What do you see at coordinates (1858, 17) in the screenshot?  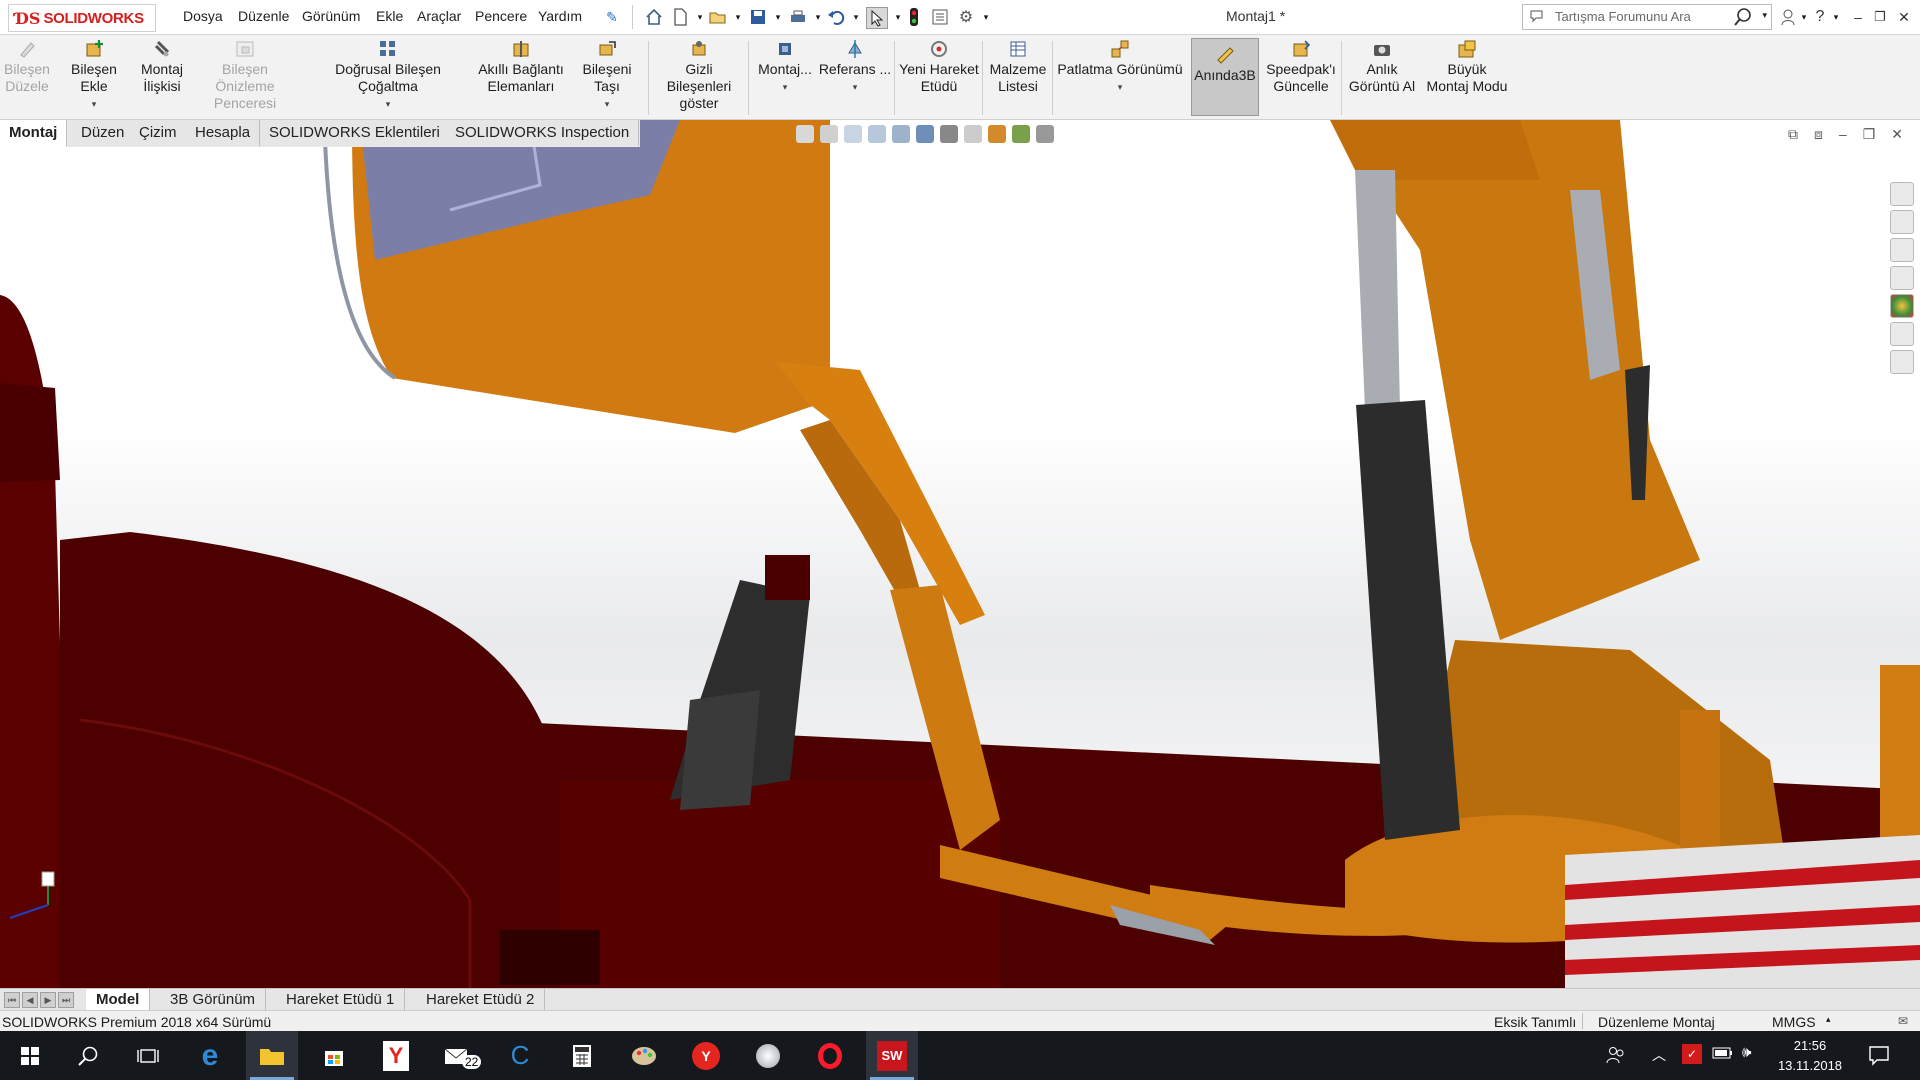 I see `minimize-icon: –` at bounding box center [1858, 17].